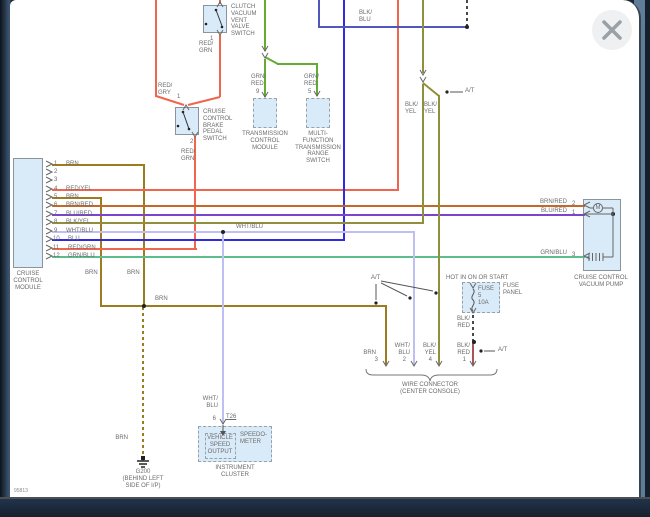 This screenshot has width=650, height=517. I want to click on at-arrows, so click(434, 221).